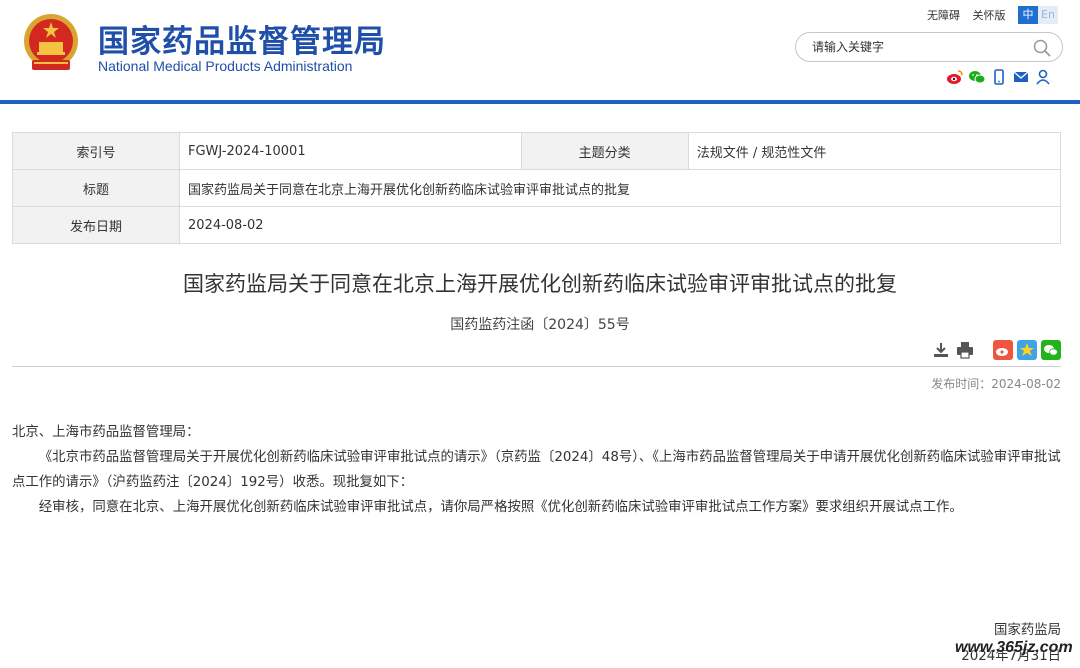 This screenshot has width=1080, height=668. I want to click on weibo-share-icon, so click(1003, 350).